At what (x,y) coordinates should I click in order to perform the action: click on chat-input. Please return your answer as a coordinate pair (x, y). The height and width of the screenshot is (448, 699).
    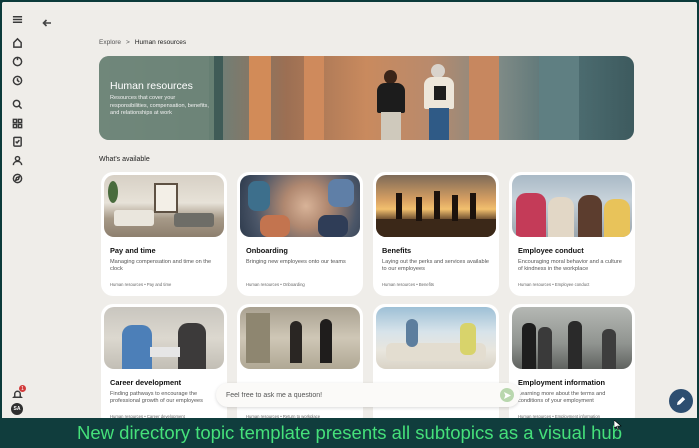
    Looking at the image, I should click on (356, 395).